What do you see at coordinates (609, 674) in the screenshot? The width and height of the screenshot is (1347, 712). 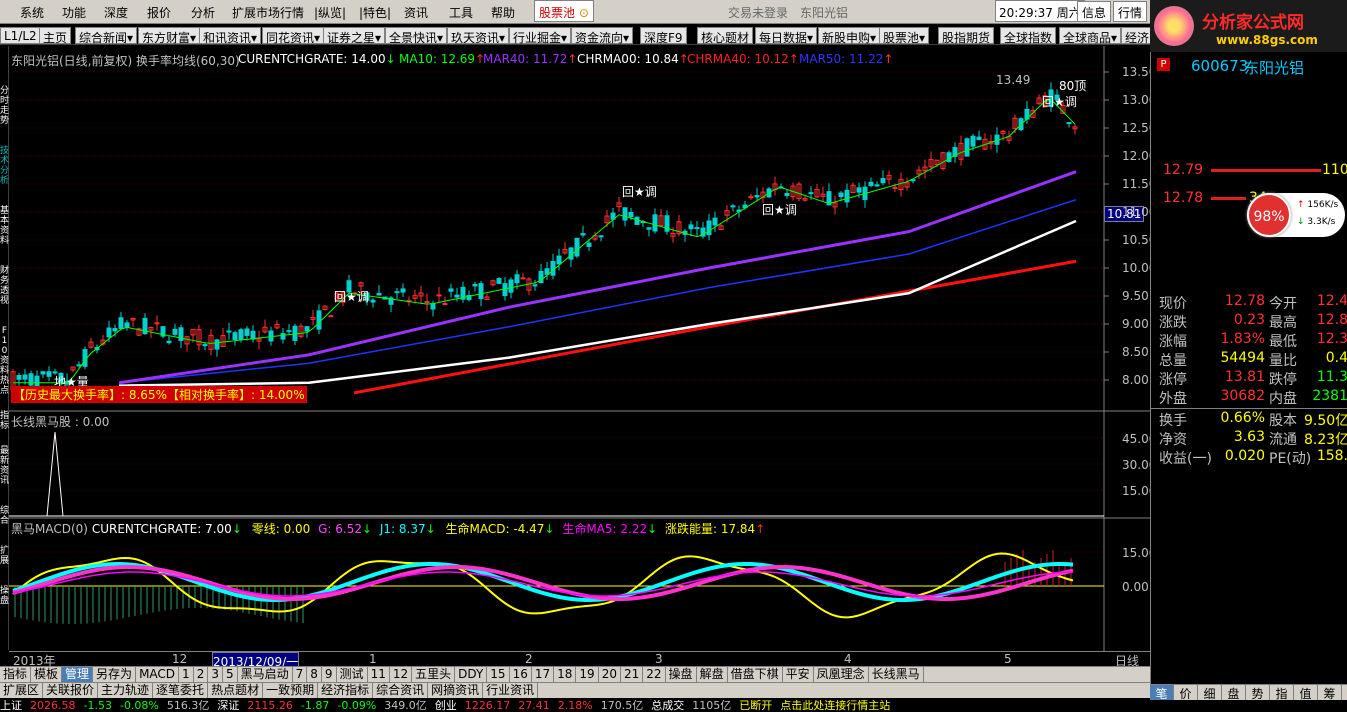 I see `tab-23: 20` at bounding box center [609, 674].